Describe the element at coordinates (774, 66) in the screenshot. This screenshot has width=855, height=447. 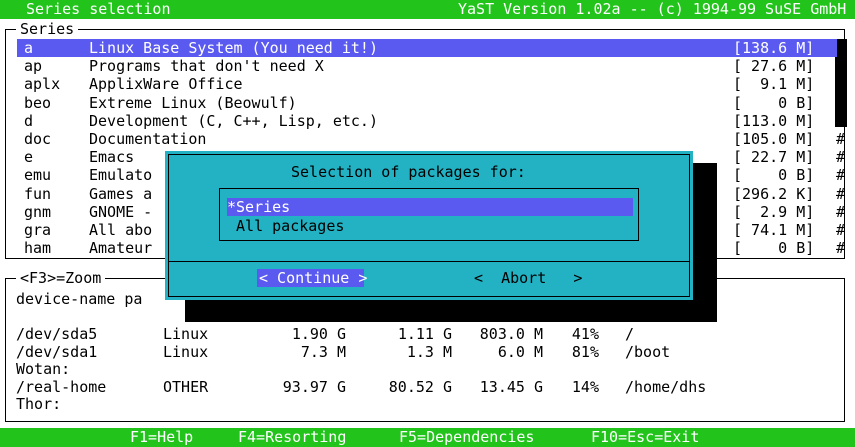
I see `series-size: [ 27.6 M]` at that location.